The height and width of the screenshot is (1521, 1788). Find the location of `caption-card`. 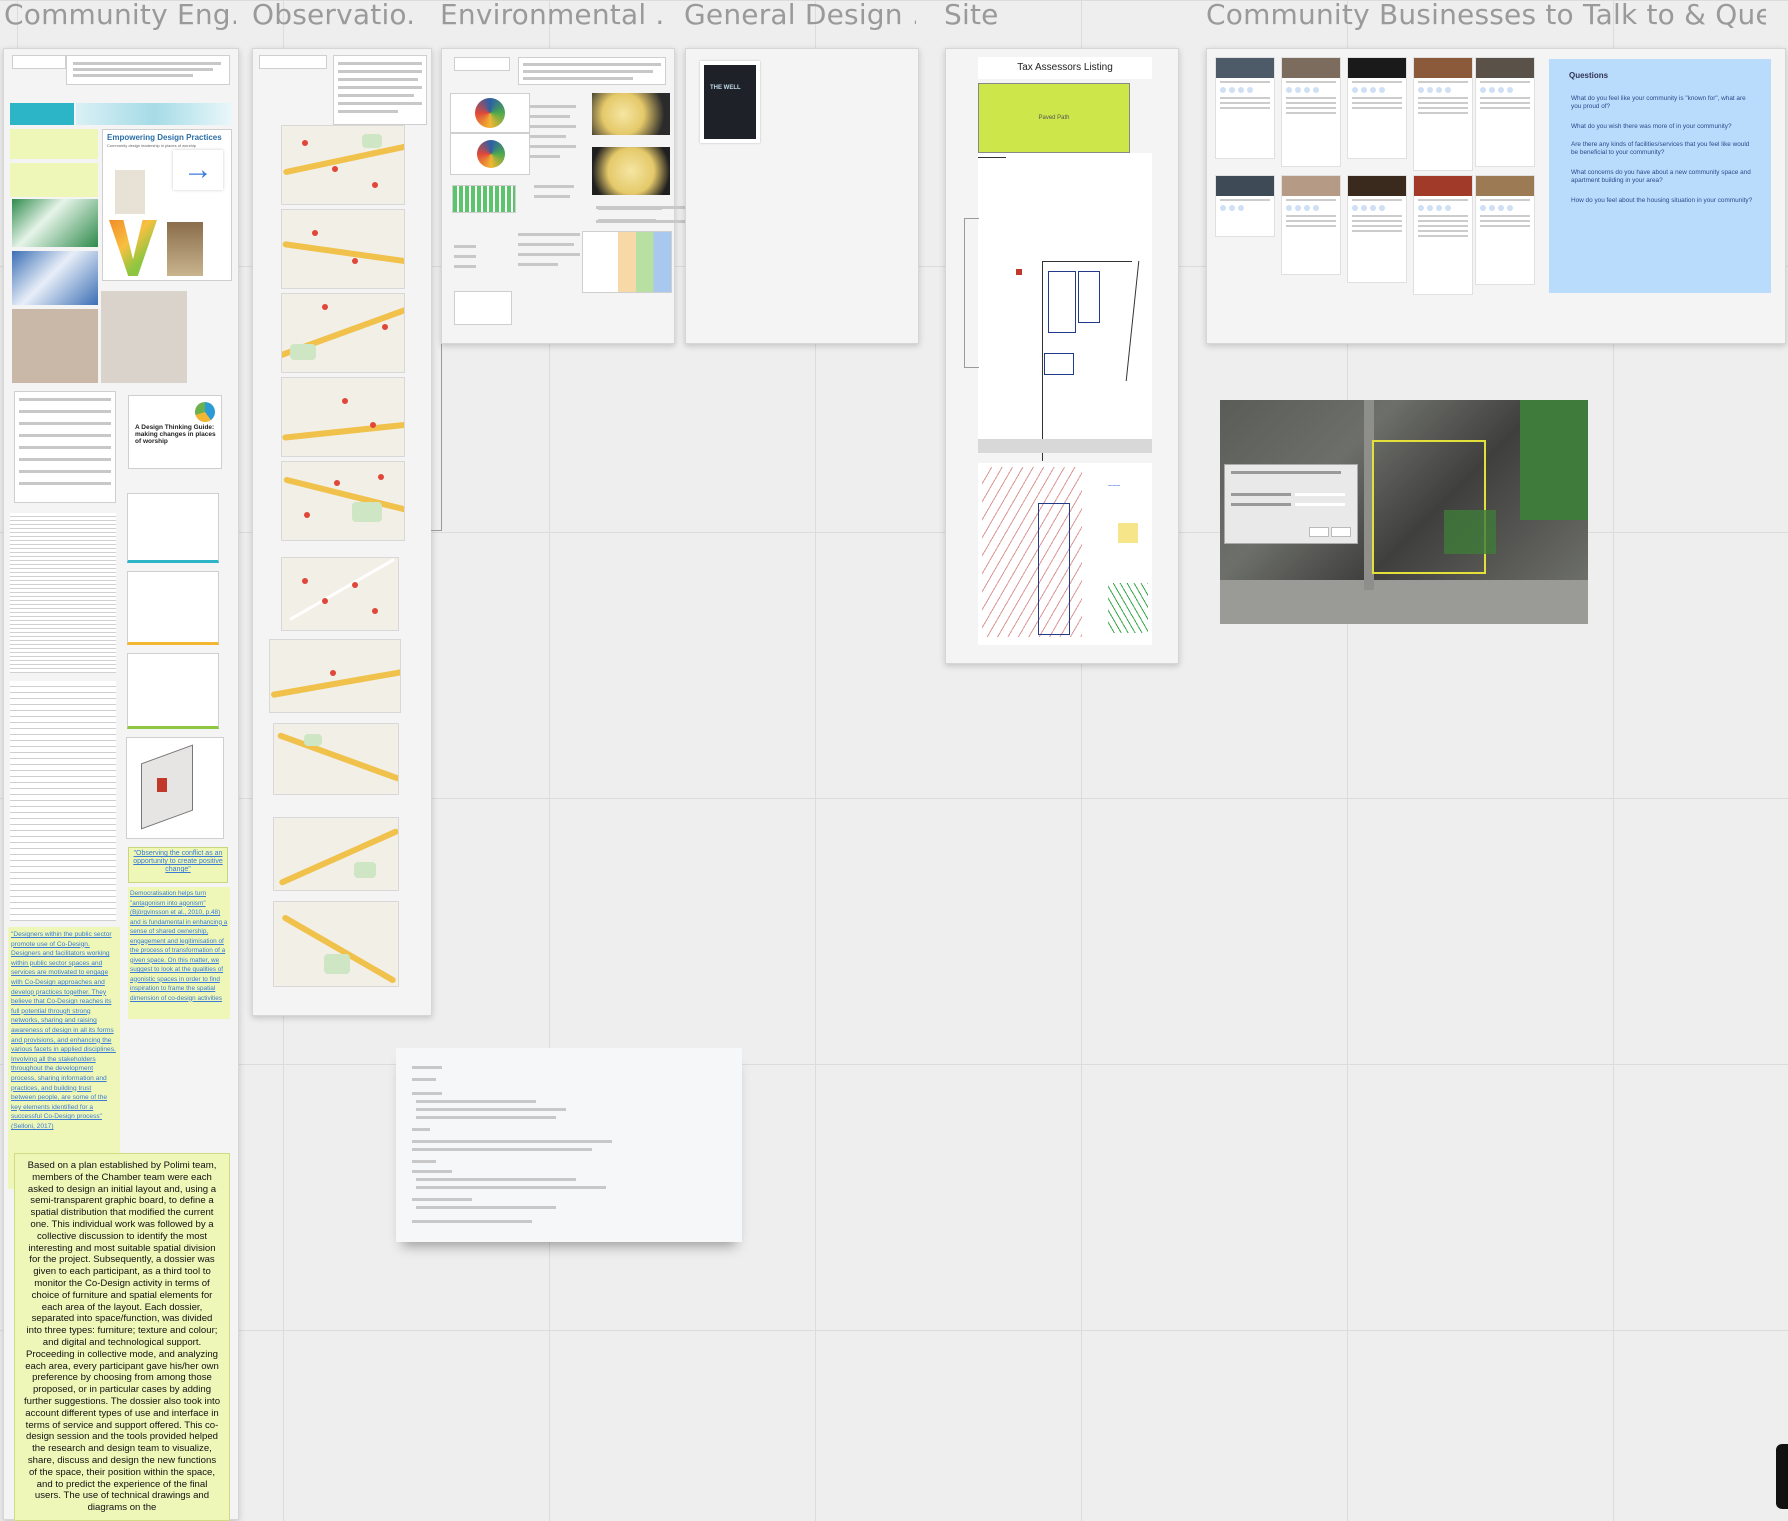

caption-card is located at coordinates (483, 308).